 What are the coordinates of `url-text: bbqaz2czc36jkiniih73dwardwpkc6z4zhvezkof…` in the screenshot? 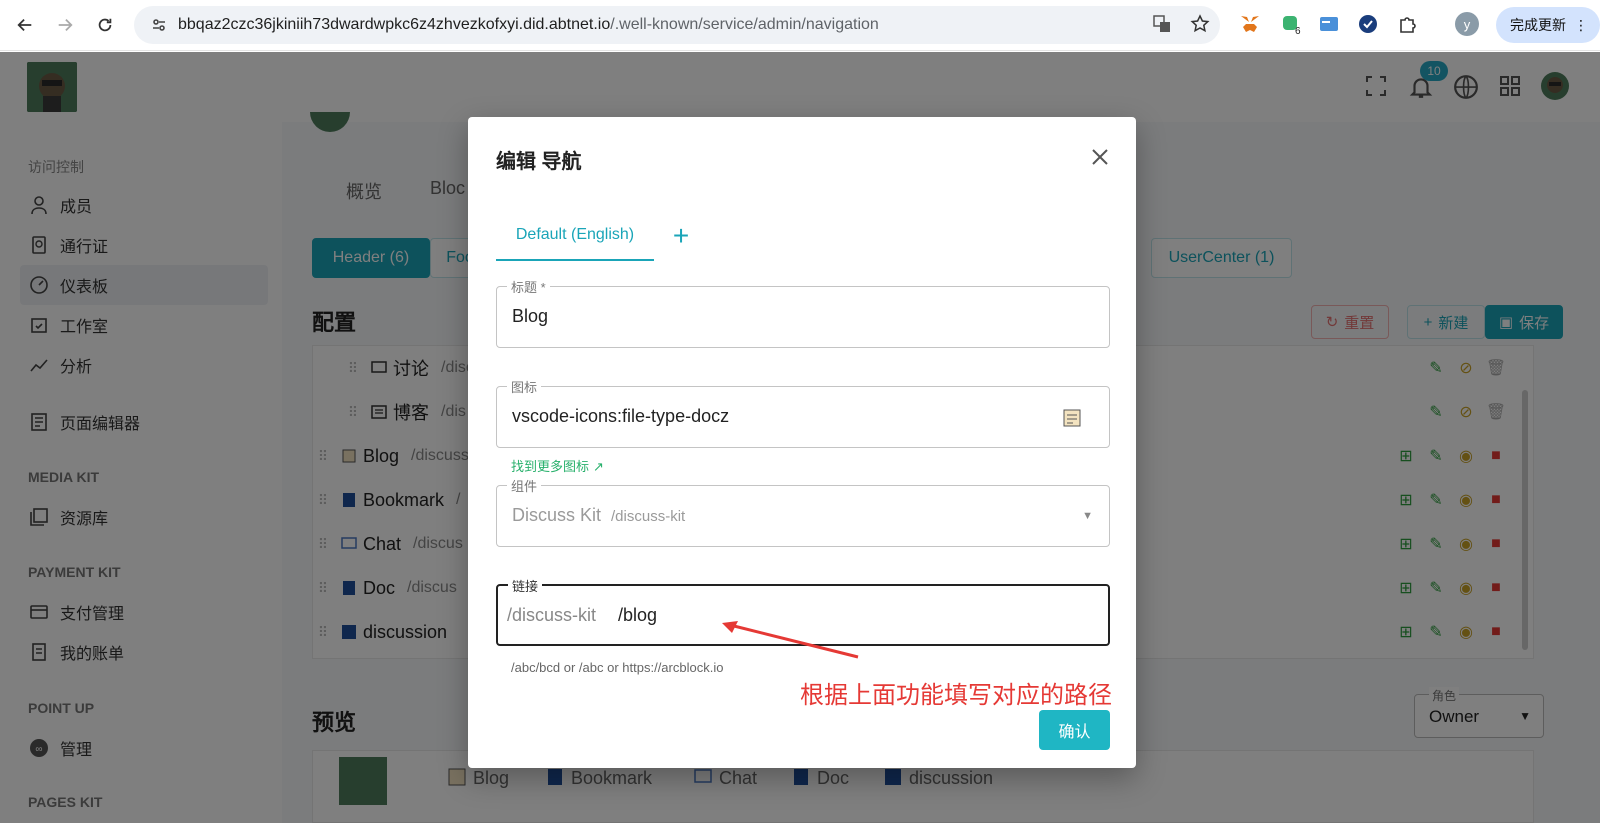 It's located at (528, 25).